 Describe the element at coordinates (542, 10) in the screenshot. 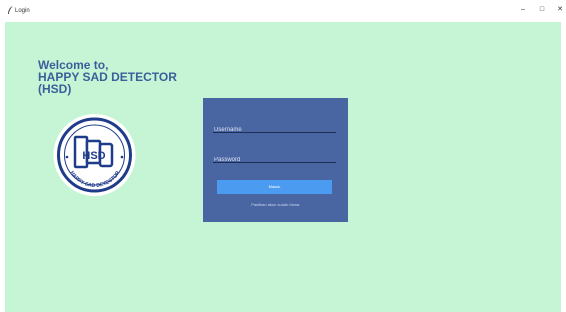

I see `maximize-button: □` at that location.